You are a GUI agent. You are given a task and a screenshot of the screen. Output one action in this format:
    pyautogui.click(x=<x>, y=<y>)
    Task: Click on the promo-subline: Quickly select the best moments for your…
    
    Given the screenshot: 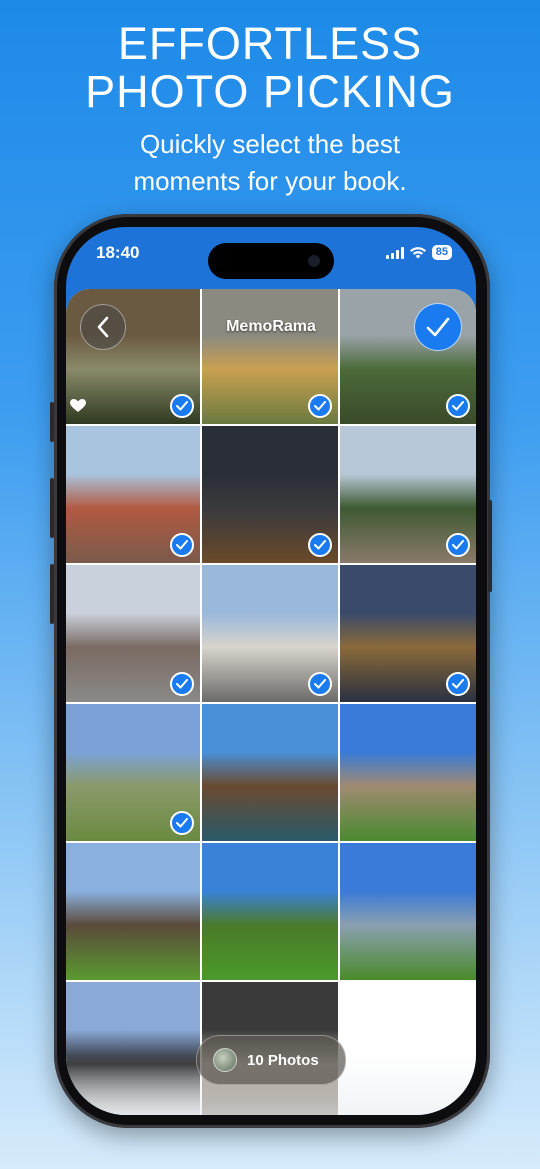 What is the action you would take?
    pyautogui.click(x=270, y=163)
    